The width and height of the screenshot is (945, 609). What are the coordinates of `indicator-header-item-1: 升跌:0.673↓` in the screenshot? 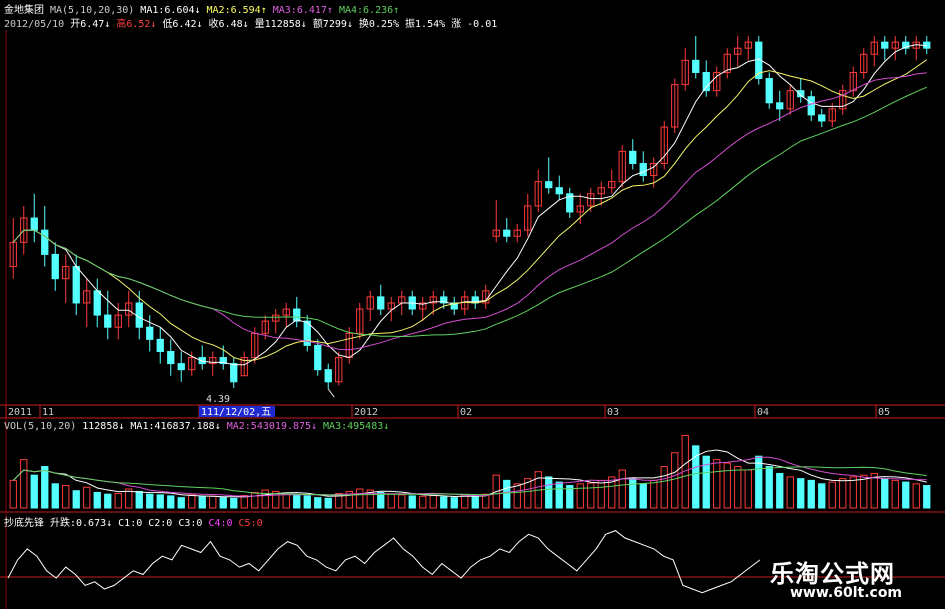 It's located at (81, 523).